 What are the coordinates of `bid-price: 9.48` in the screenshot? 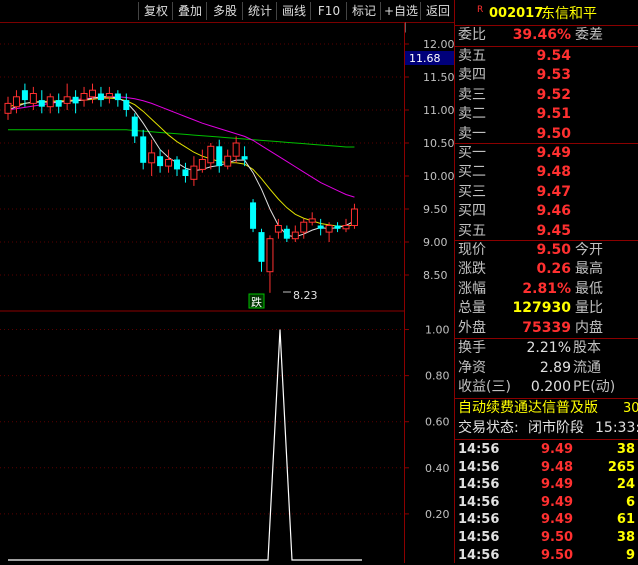 It's located at (553, 172).